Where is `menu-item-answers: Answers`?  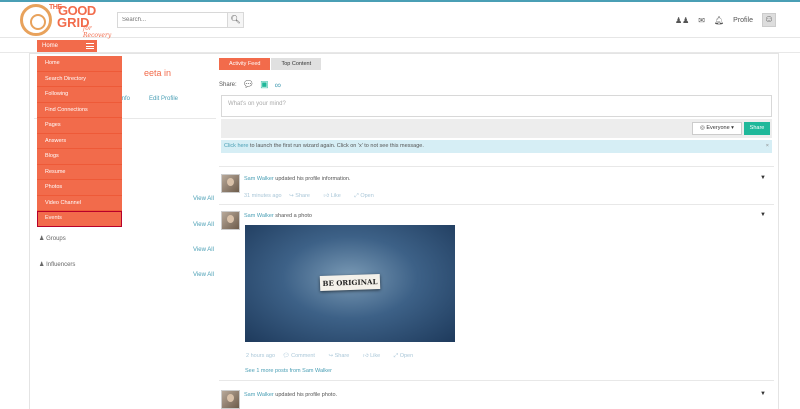 menu-item-answers: Answers is located at coordinates (79, 141).